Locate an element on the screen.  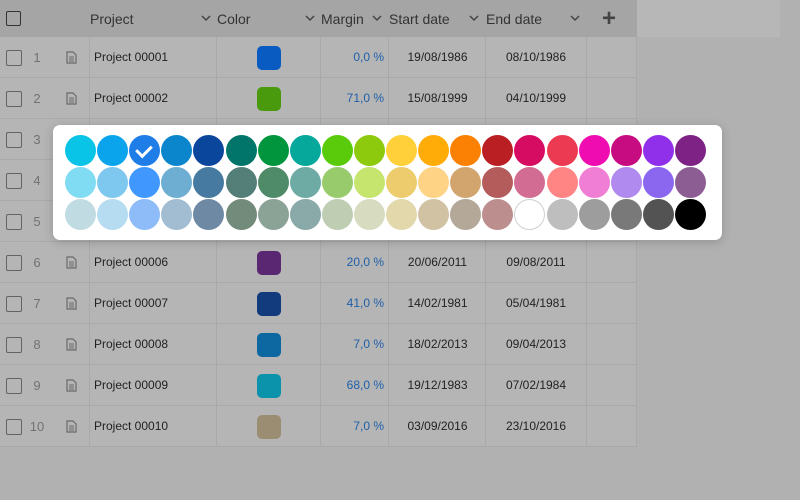
end-date-cell: 07/02/1984 is located at coordinates (536, 385).